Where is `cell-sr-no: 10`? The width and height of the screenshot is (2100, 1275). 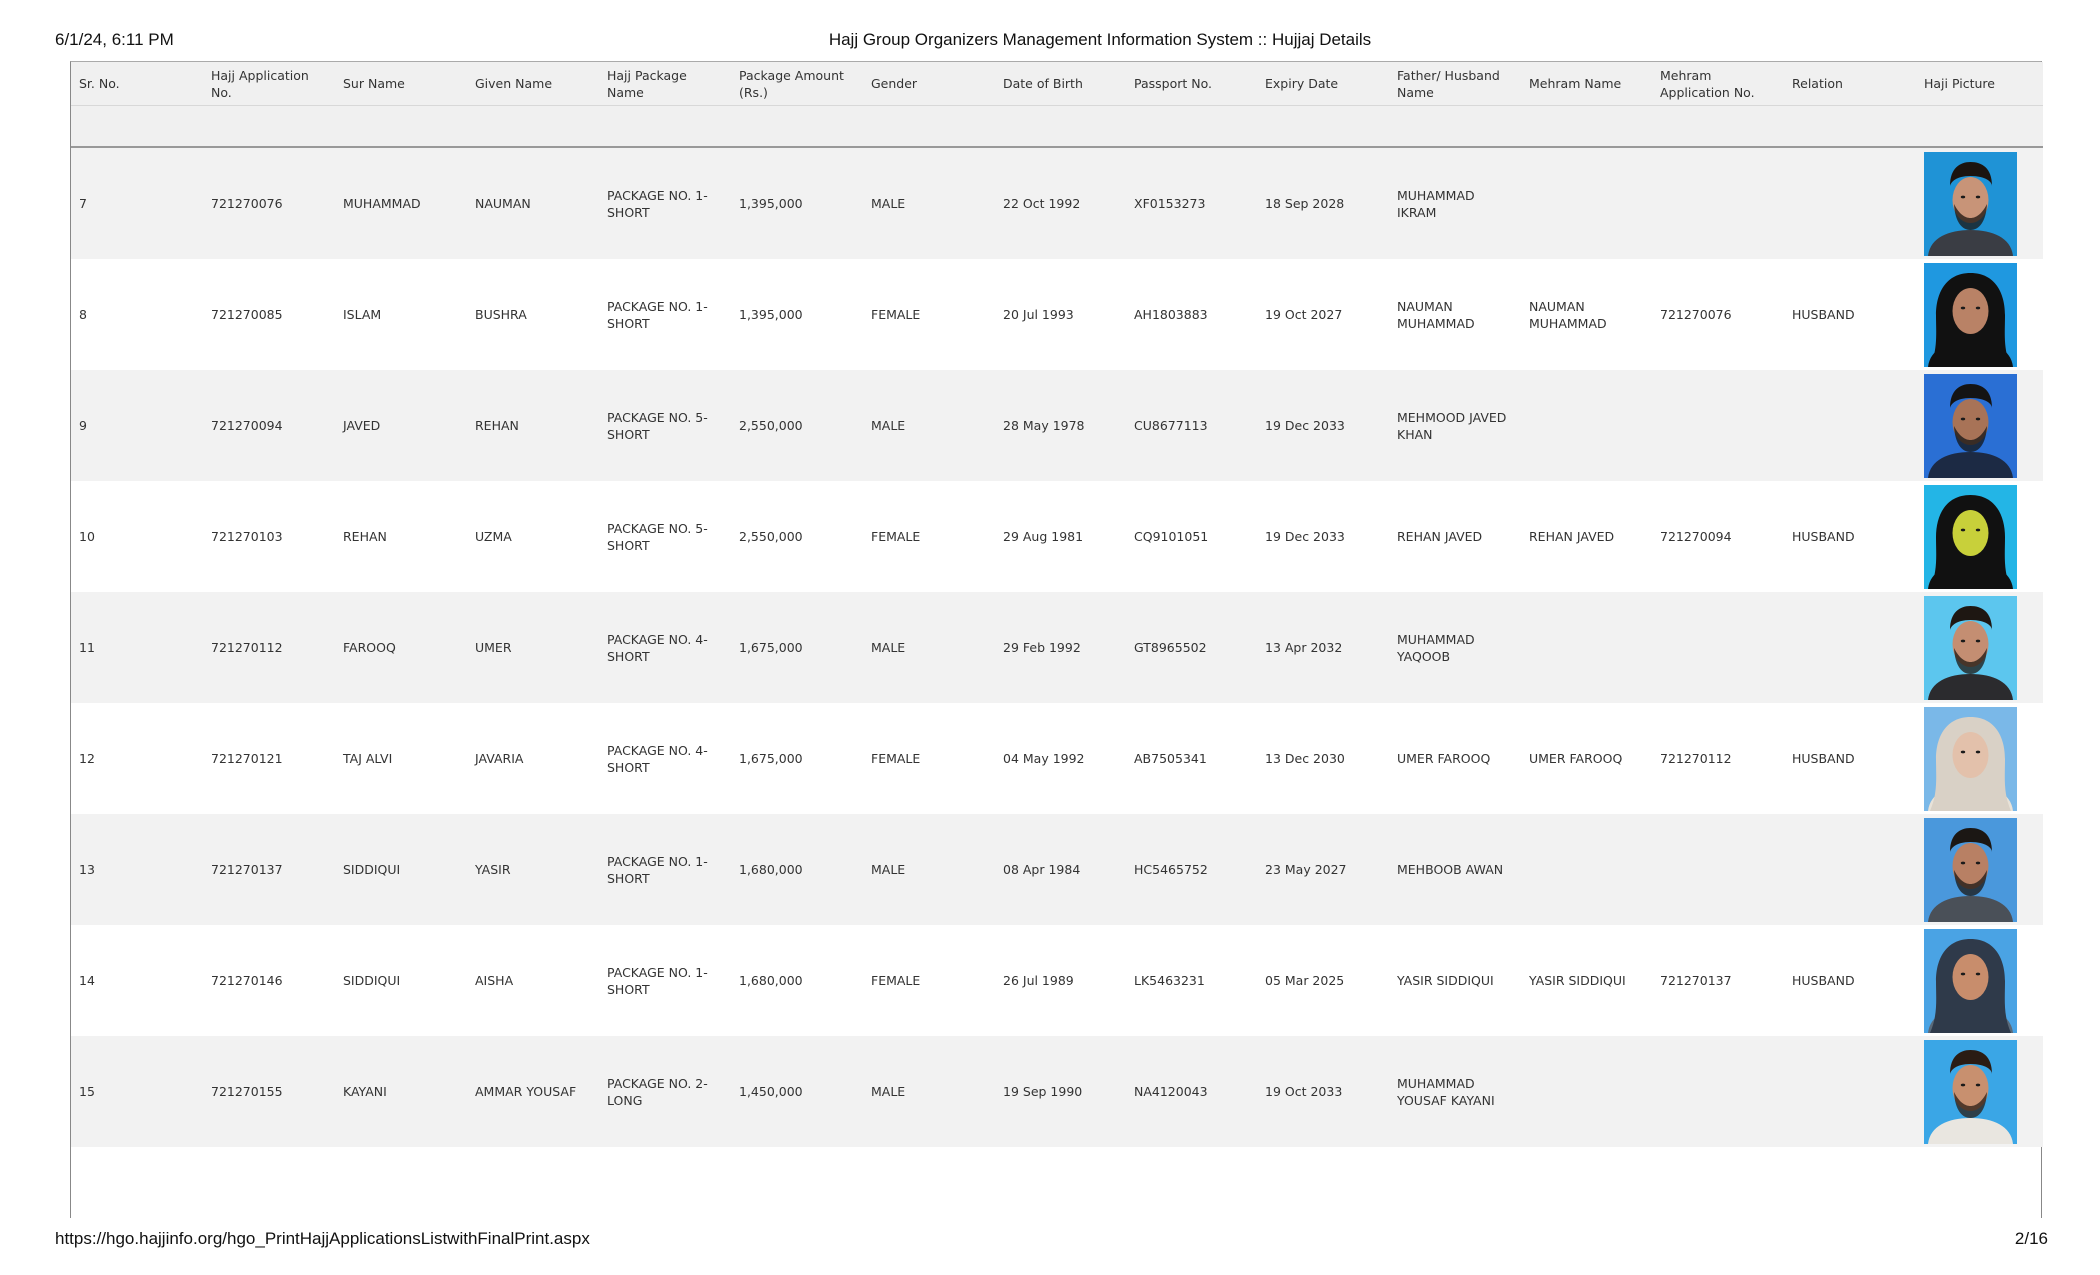 cell-sr-no: 10 is located at coordinates (137, 536).